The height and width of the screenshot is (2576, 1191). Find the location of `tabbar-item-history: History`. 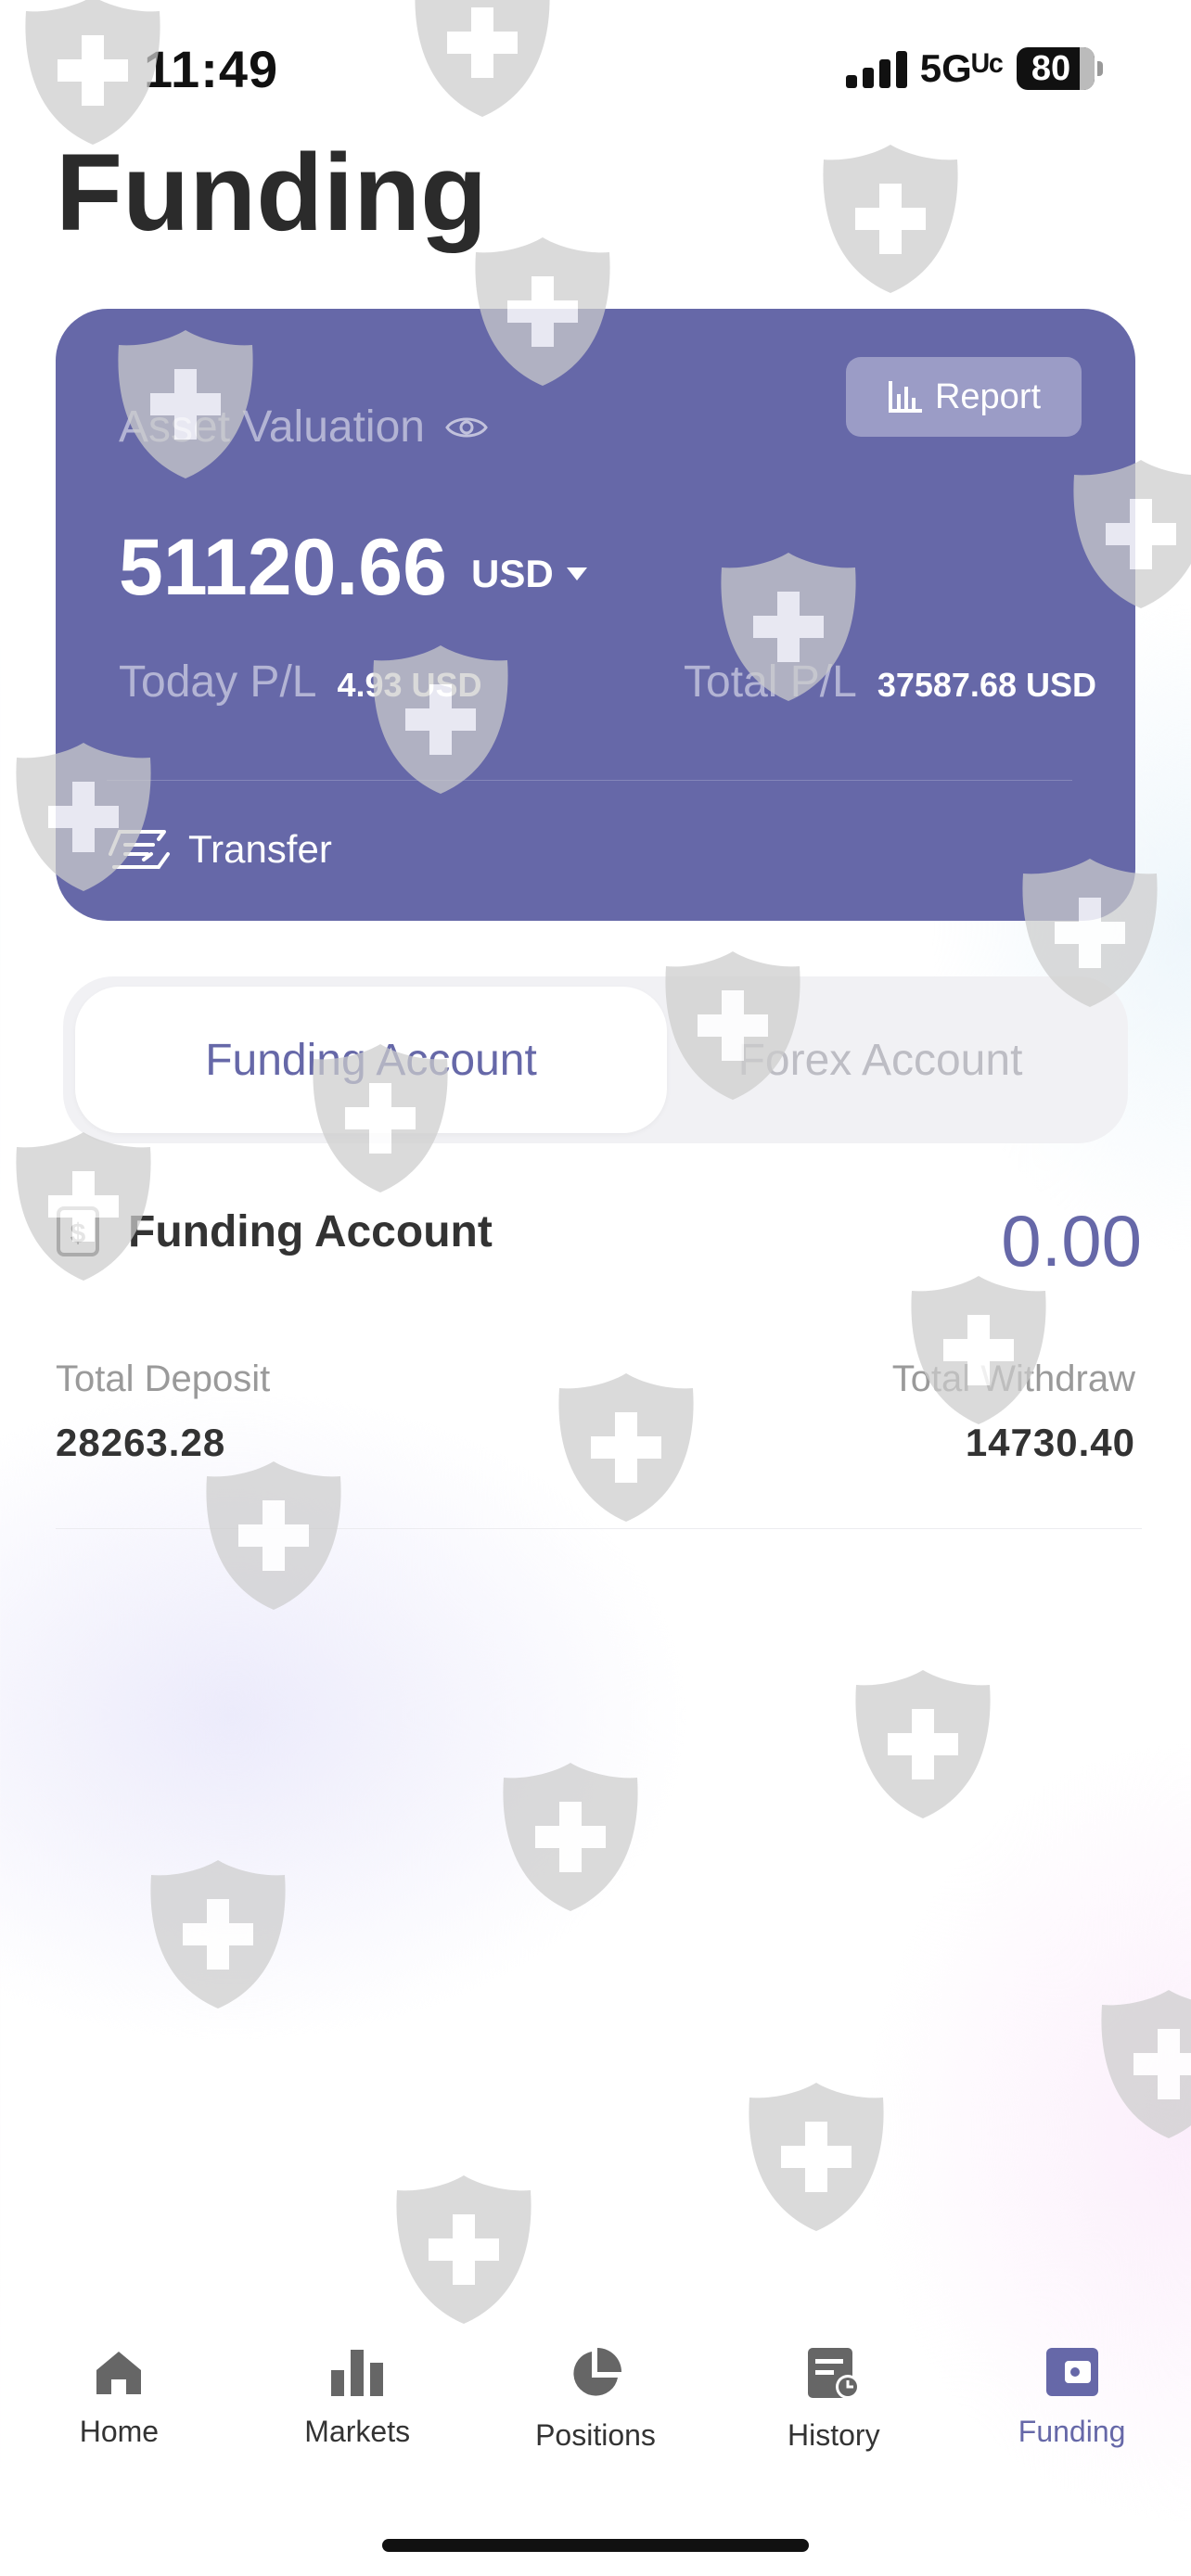

tabbar-item-history: History is located at coordinates (833, 2425).